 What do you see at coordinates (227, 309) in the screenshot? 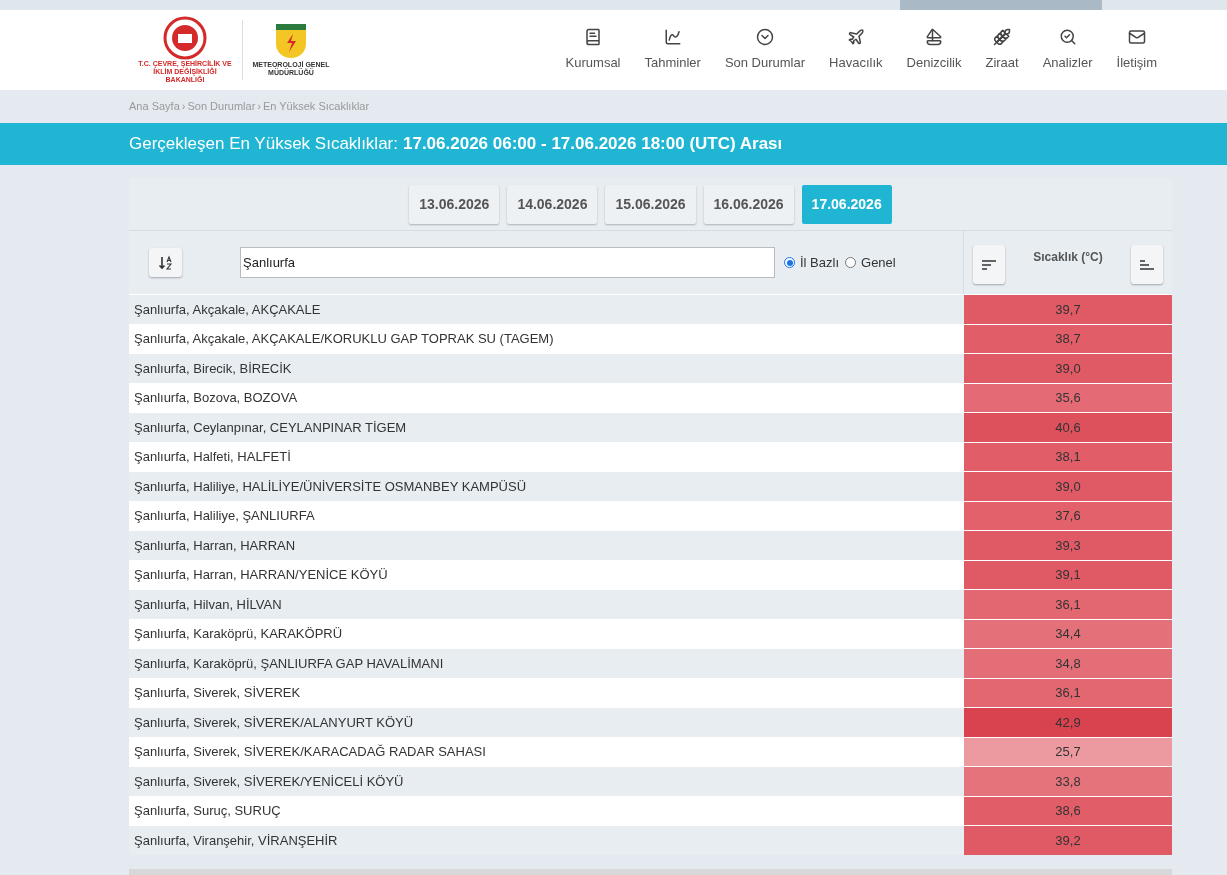
I see `station-cell-text: Şanlıurfa, Akçakale, AKÇAKALE` at bounding box center [227, 309].